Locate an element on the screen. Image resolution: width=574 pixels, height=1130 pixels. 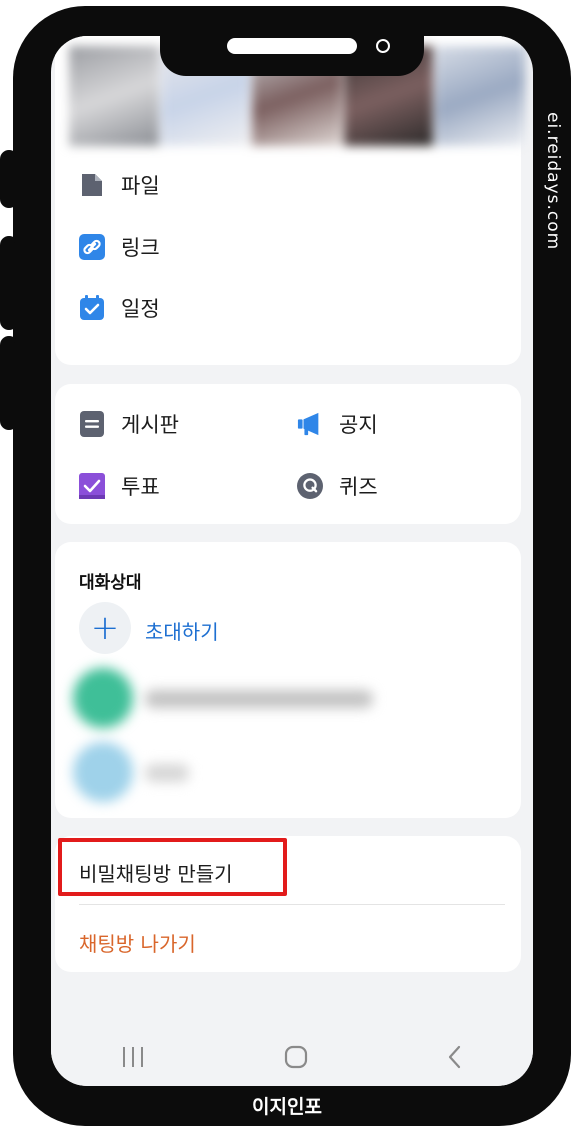
menu-item-label: 일정 is located at coordinates (140, 309).